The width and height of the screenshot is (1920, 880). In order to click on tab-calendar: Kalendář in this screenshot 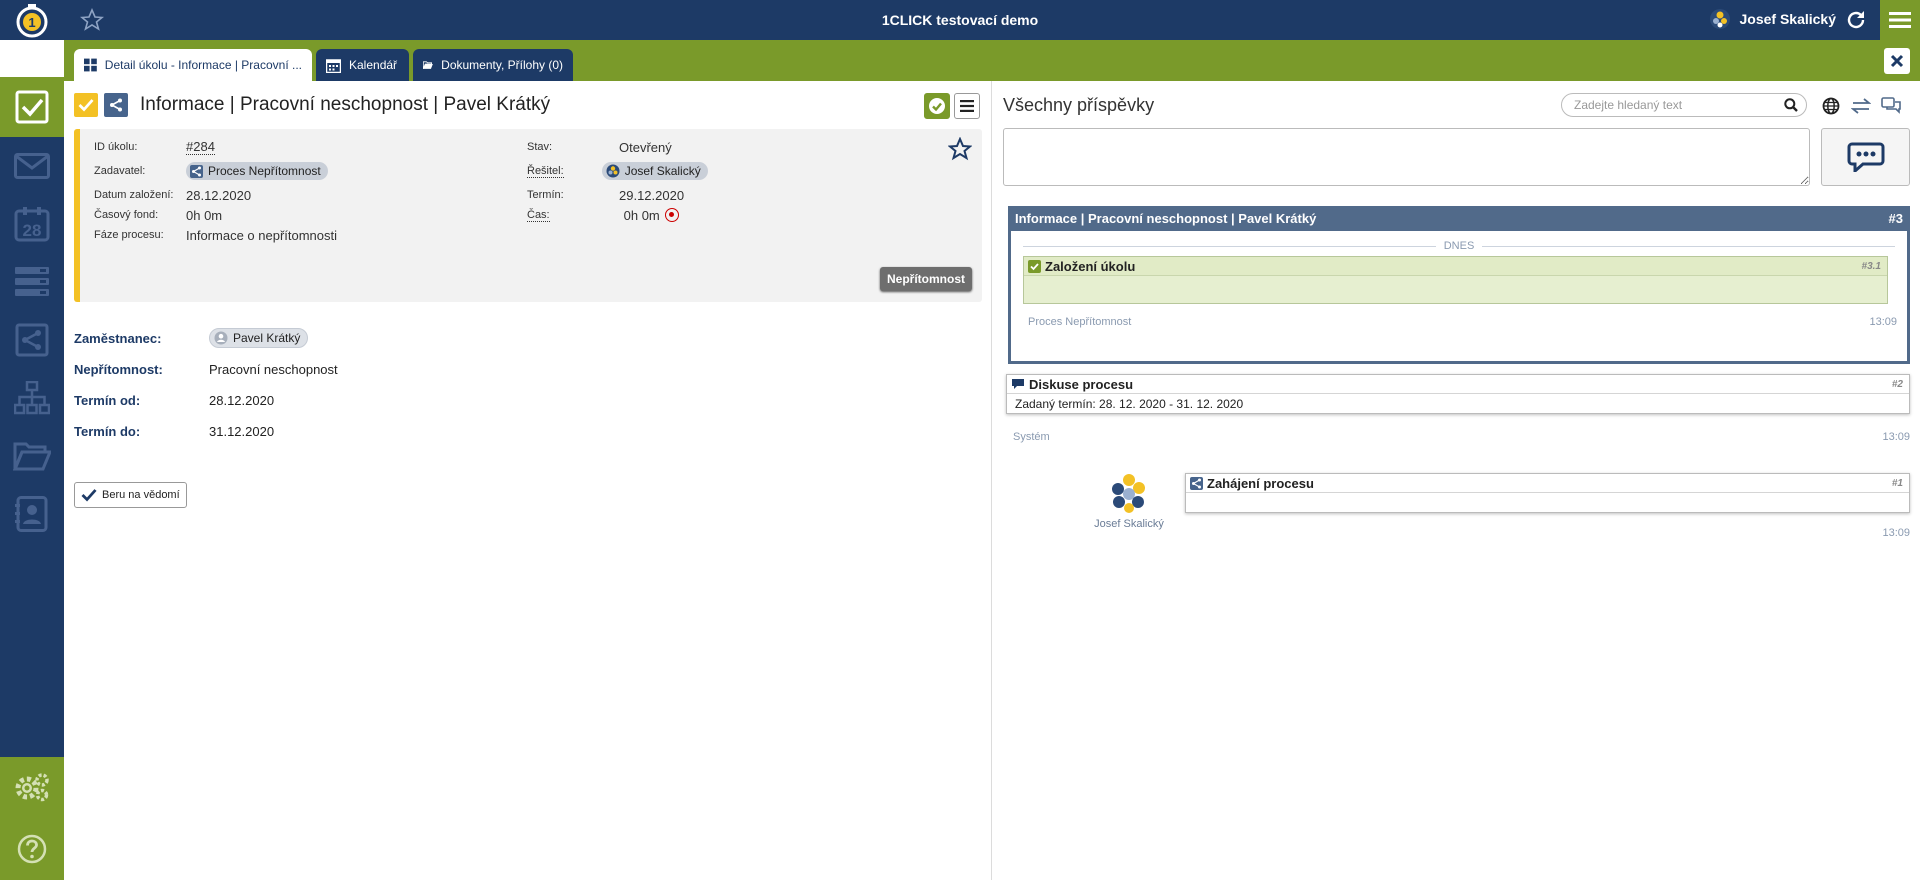, I will do `click(362, 65)`.